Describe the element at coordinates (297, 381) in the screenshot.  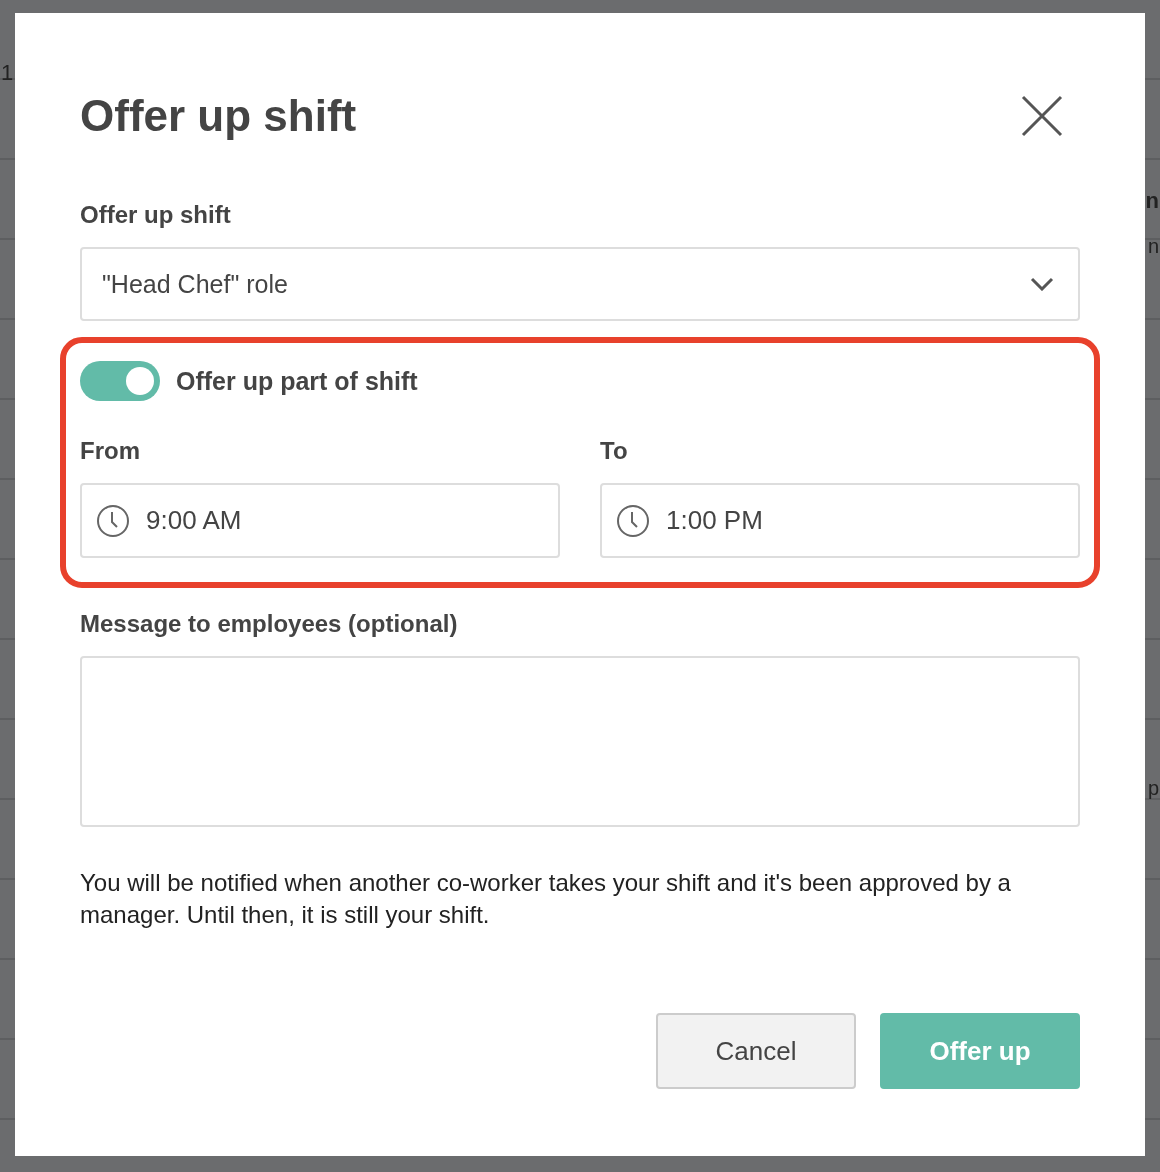
I see `toggle-label: Offer up part of shift` at that location.